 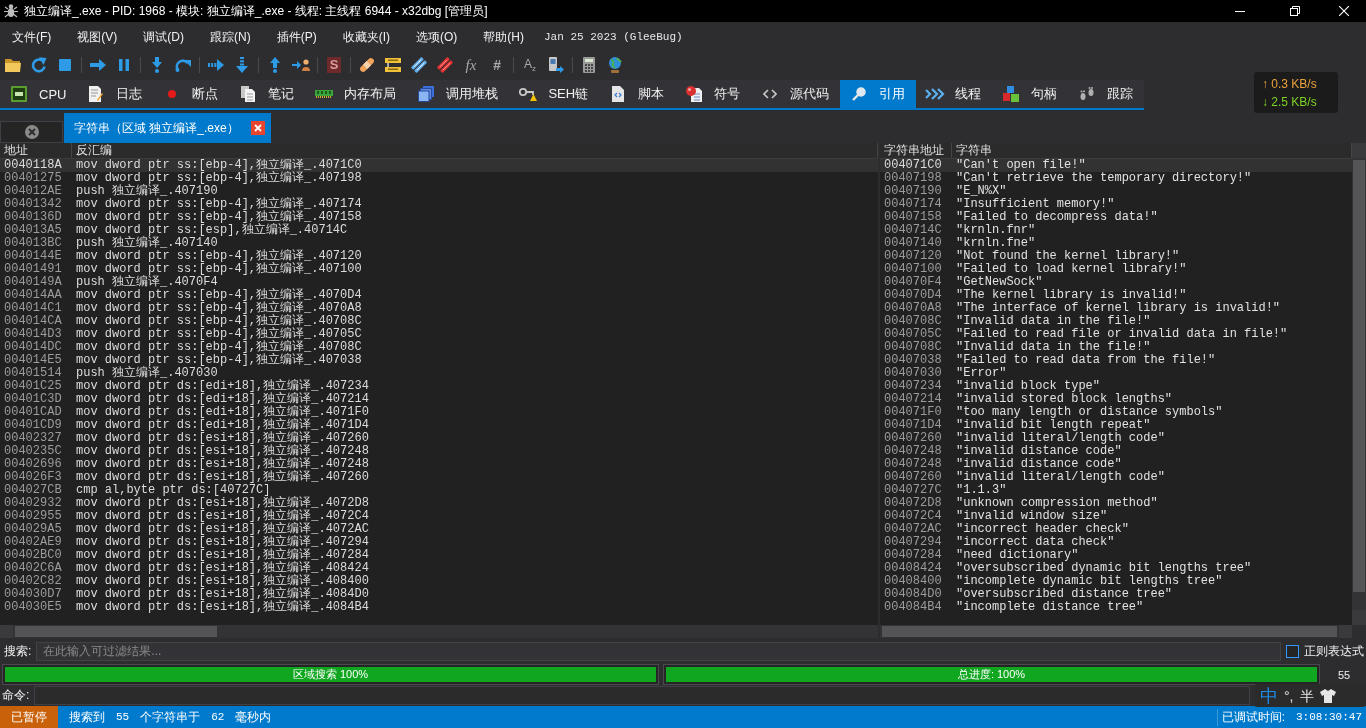 I want to click on table-row: 004071C0 "Can't open file!", so click(x=1116, y=165).